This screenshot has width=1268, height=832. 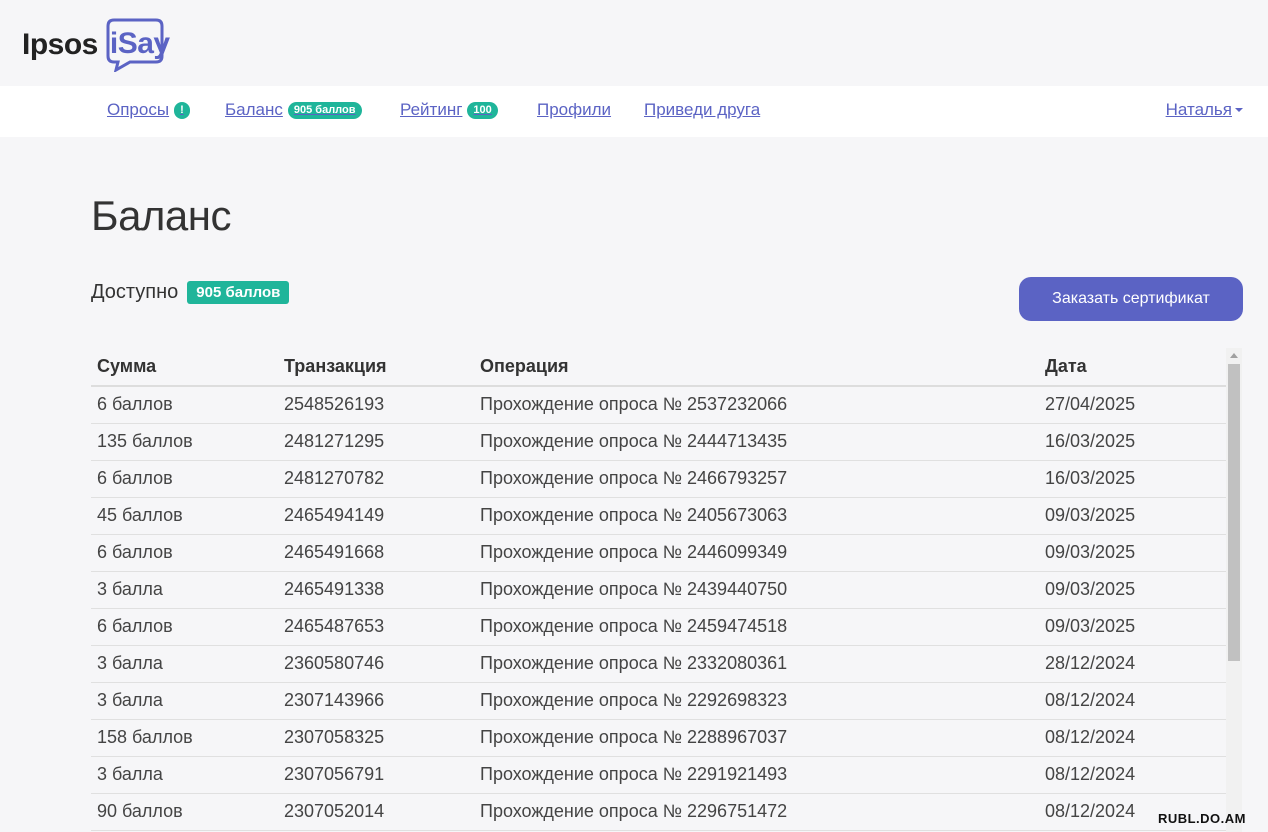 I want to click on scroll-up-icon, so click(x=1234, y=355).